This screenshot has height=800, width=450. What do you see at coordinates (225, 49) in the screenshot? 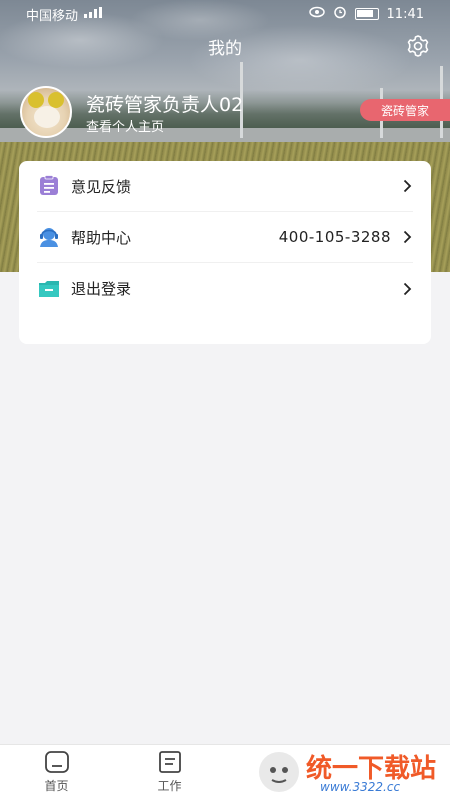
I see `page-title: 我的` at bounding box center [225, 49].